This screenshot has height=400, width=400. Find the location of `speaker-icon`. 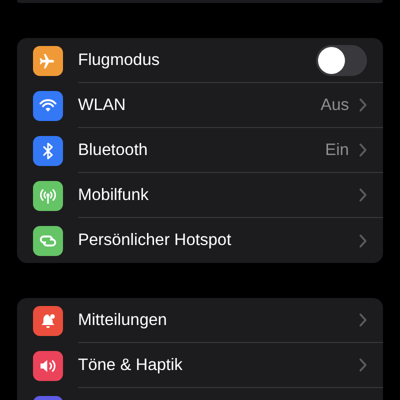

speaker-icon is located at coordinates (48, 365).